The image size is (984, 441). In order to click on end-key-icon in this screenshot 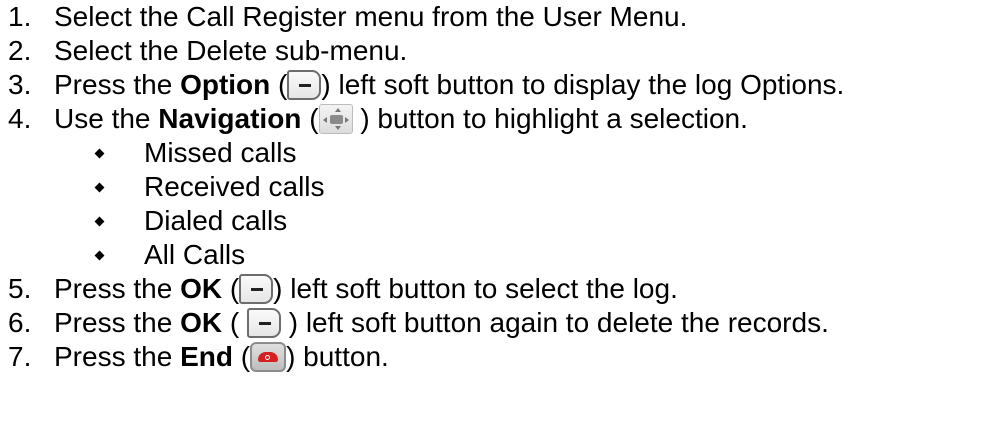, I will do `click(268, 357)`.